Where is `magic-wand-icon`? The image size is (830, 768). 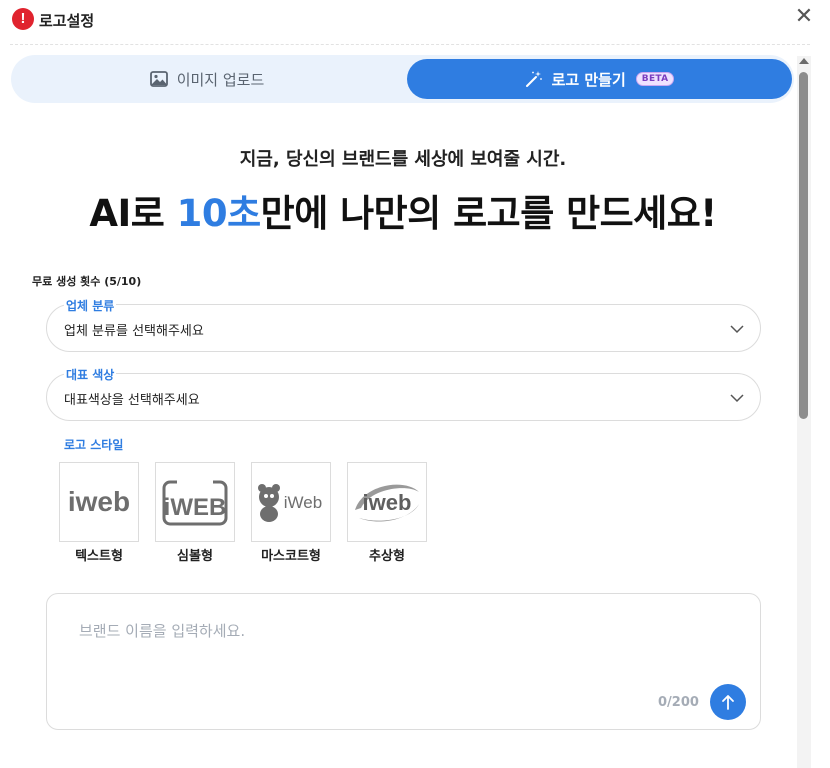
magic-wand-icon is located at coordinates (534, 79).